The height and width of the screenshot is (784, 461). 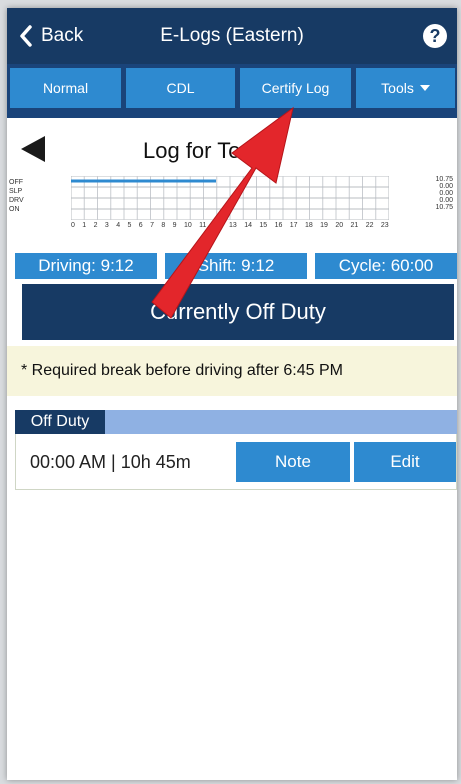 I want to click on row-label-slp: SLP, so click(x=16, y=191).